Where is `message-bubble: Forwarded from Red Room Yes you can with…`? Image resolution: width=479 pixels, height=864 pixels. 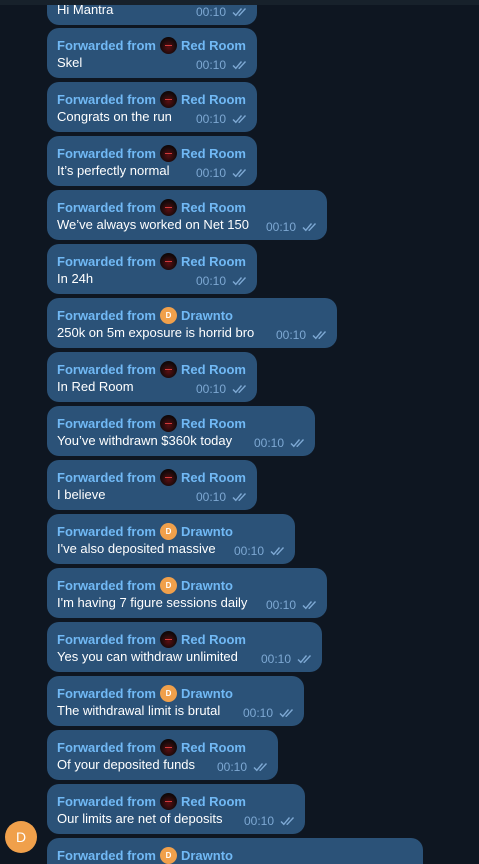
message-bubble: Forwarded from Red Room Yes you can with… is located at coordinates (184, 647).